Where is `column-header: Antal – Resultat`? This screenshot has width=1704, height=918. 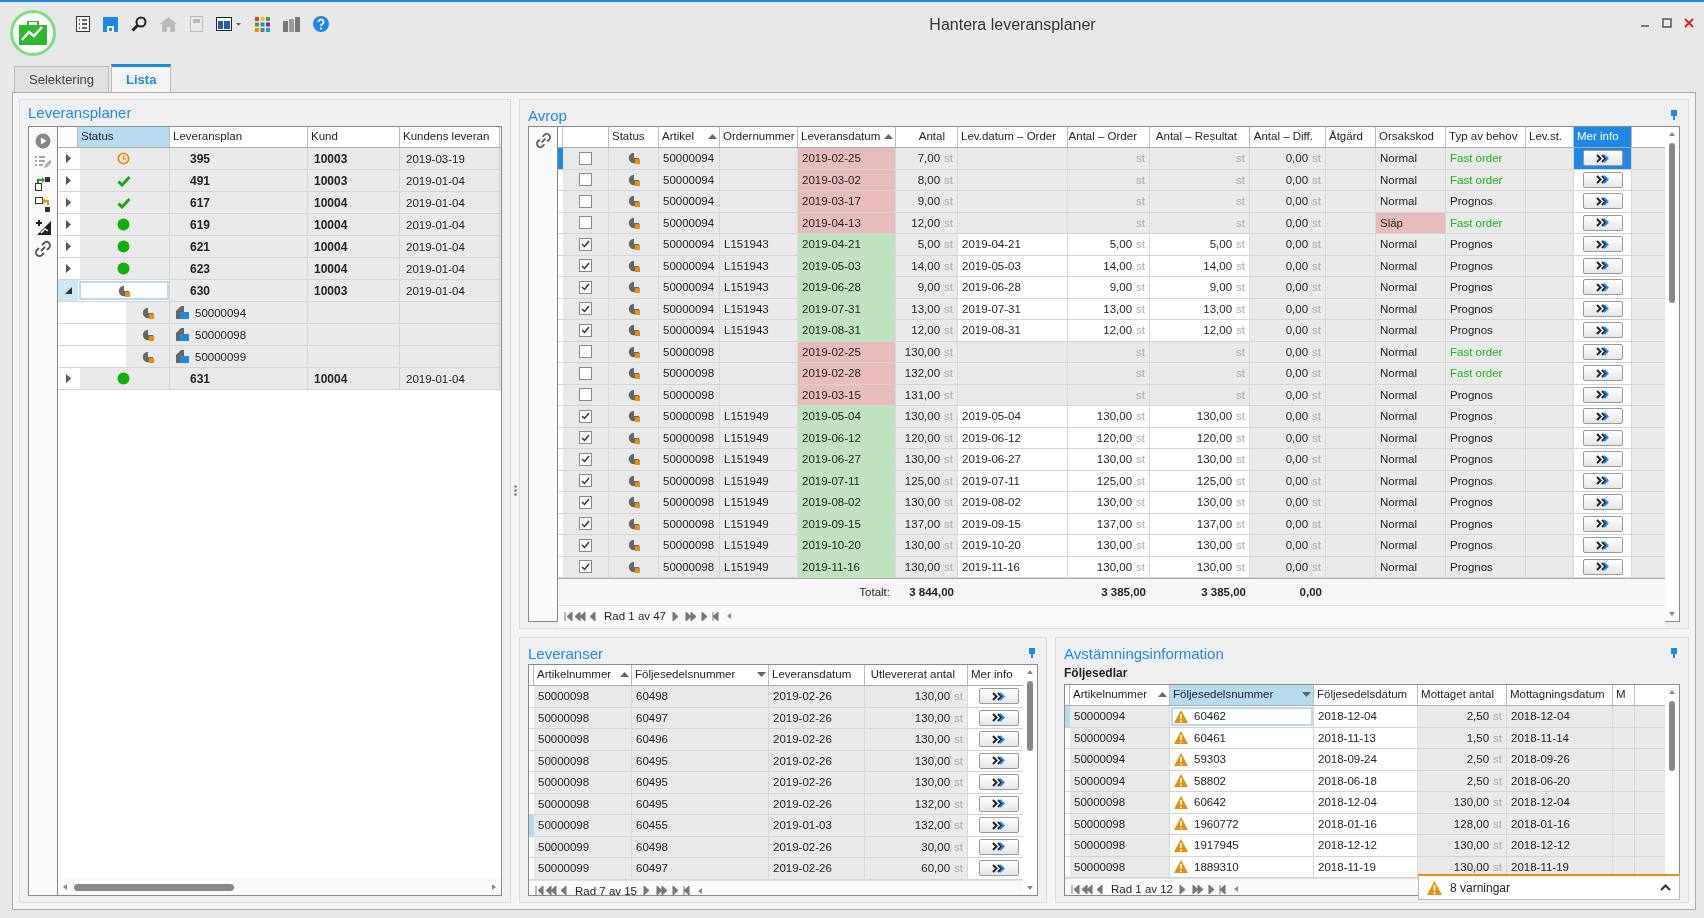
column-header: Antal – Resultat is located at coordinates (1200, 137).